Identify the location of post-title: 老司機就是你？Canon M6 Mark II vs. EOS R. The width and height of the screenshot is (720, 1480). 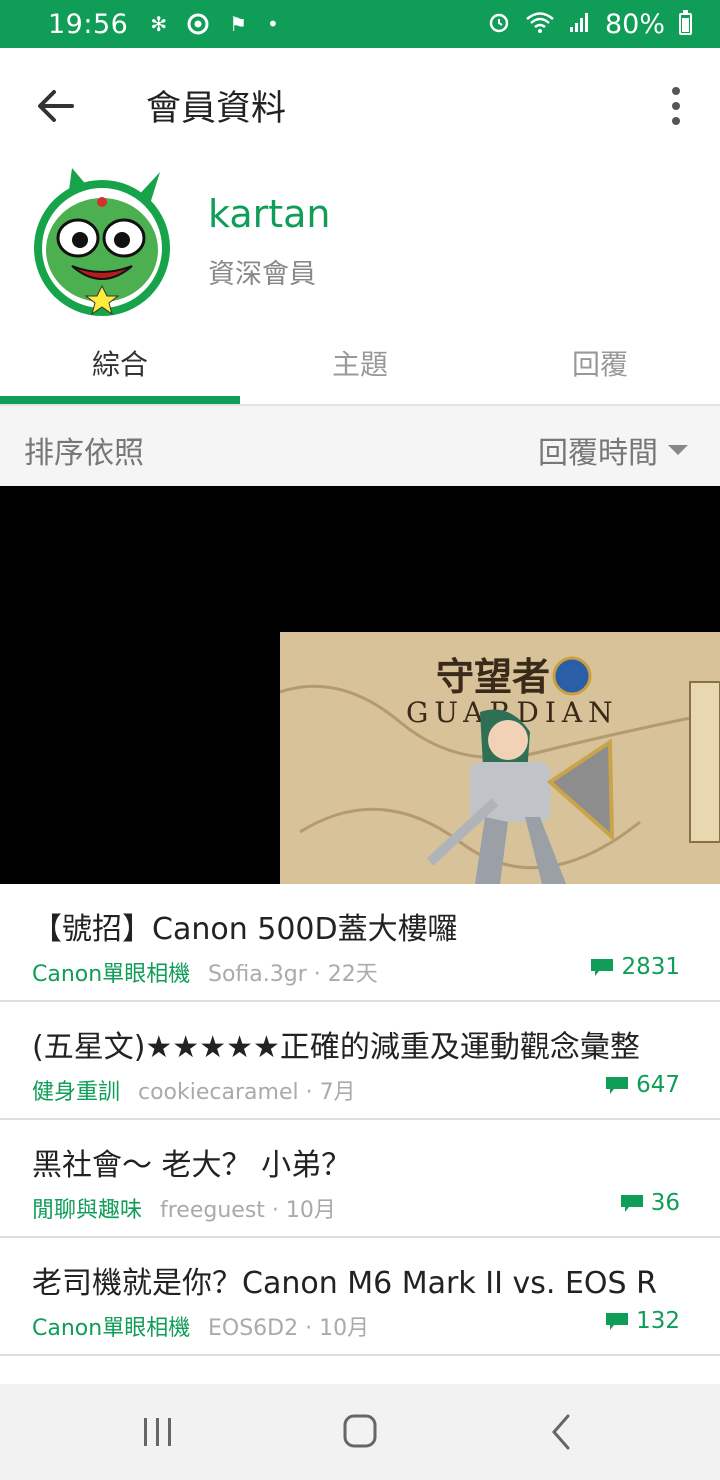
(344, 1283).